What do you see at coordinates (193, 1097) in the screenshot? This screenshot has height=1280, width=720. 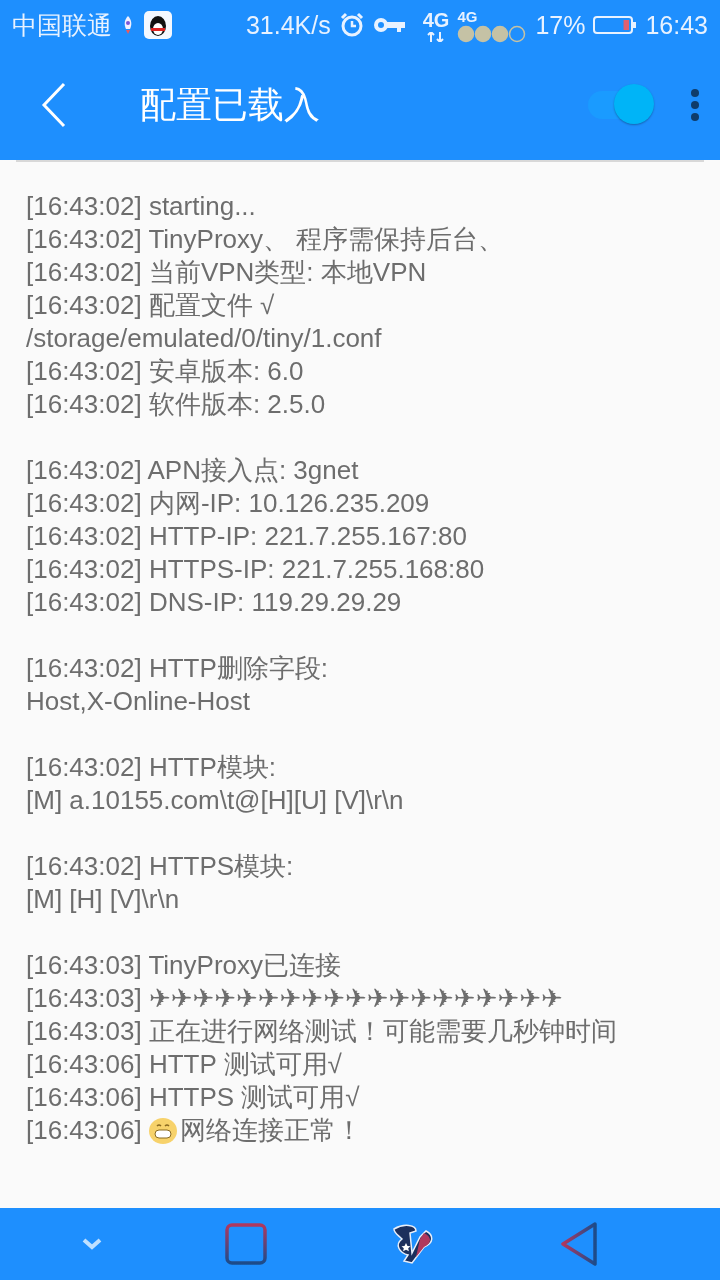 I see `log-line: [16:43:06] HTTPS 测试可用√` at bounding box center [193, 1097].